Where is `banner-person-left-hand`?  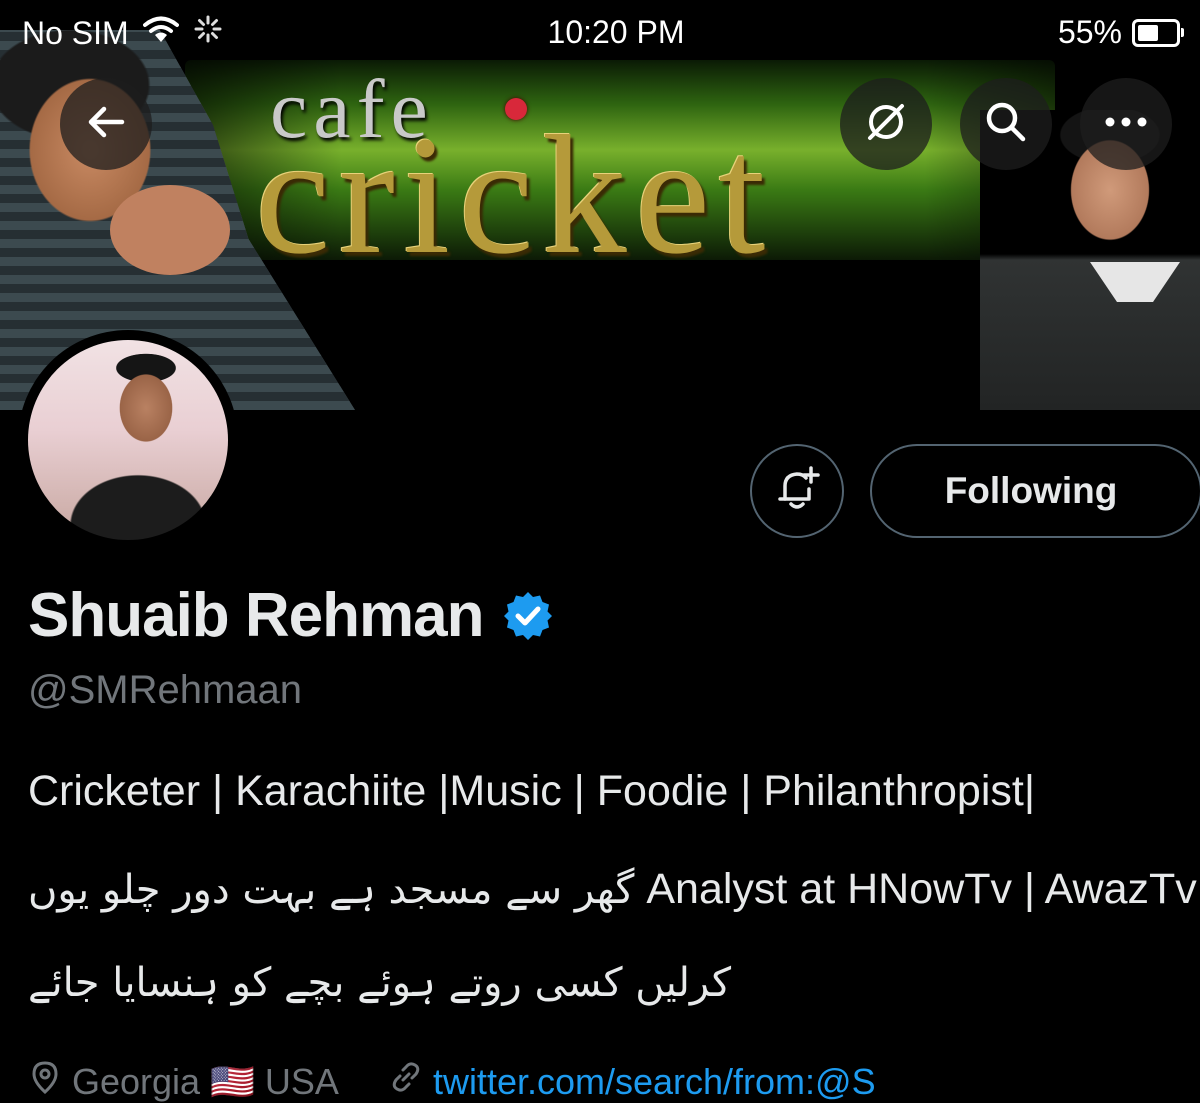 banner-person-left-hand is located at coordinates (170, 230).